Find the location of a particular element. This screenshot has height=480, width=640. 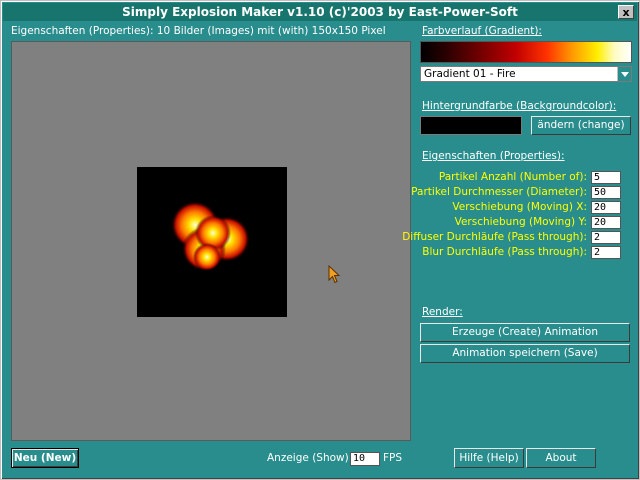

gradient-select-value: Gradient 01 - Fire is located at coordinates (470, 74).